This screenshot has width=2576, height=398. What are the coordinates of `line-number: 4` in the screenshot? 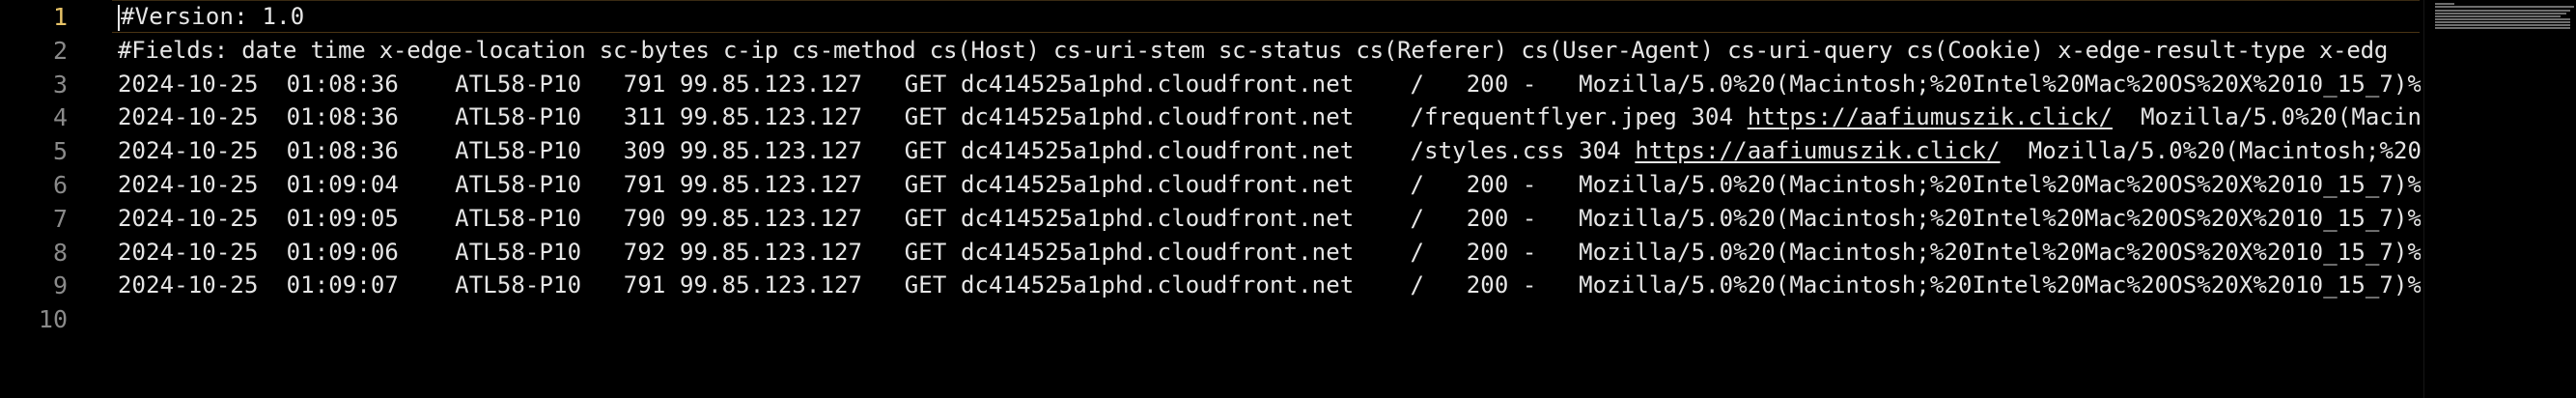 It's located at (60, 118).